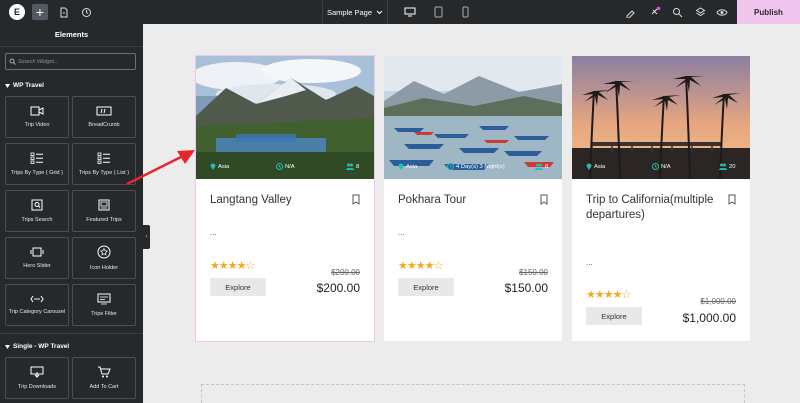 The height and width of the screenshot is (403, 800). Describe the element at coordinates (37, 305) in the screenshot. I see `widget-trip-category-carousel: Trip Category Carousel` at that location.